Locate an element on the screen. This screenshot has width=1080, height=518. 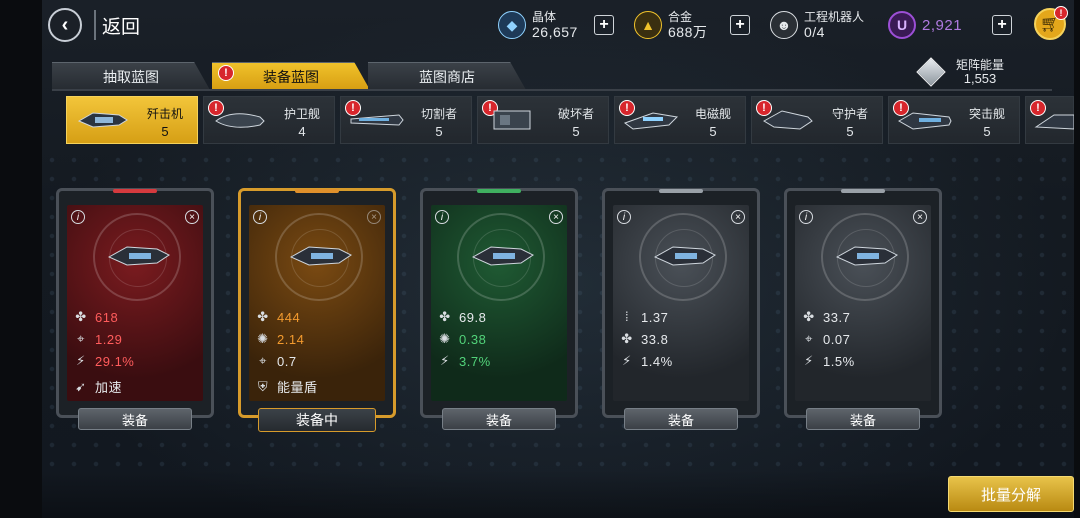
alloy-name: 合金 is located at coordinates (680, 17).